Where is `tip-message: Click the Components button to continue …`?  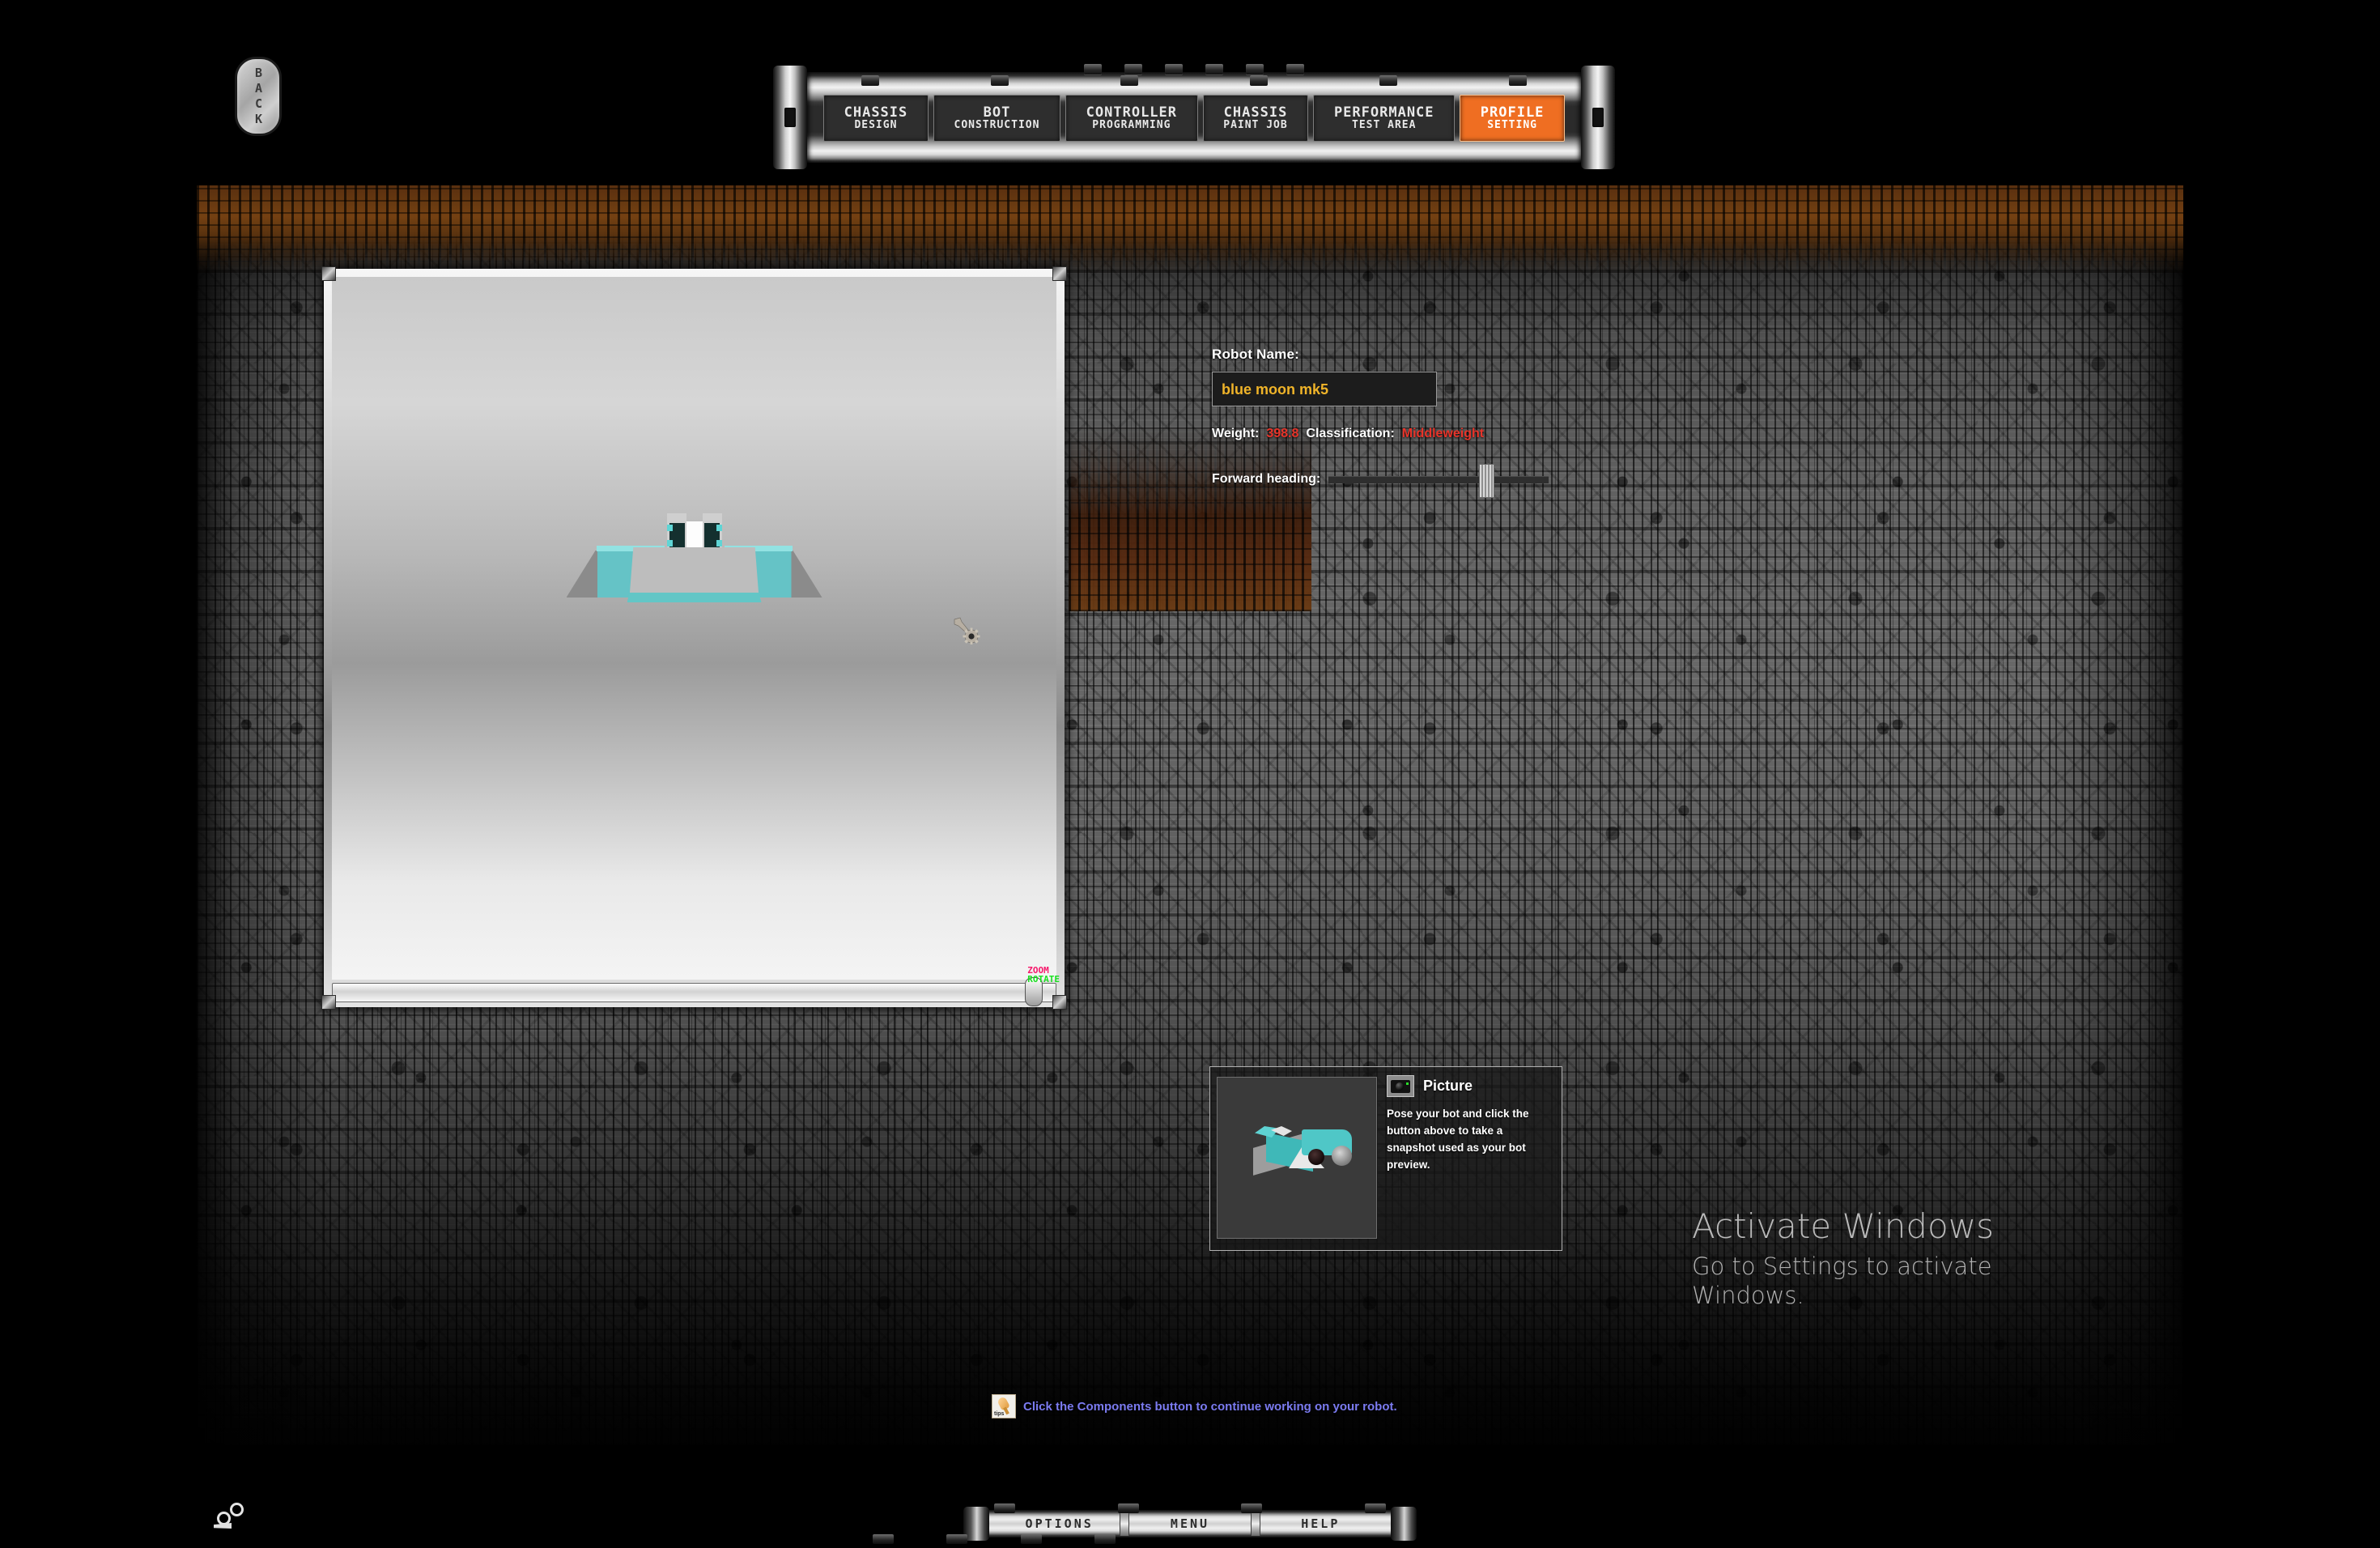 tip-message: Click the Components button to continue … is located at coordinates (1210, 1407).